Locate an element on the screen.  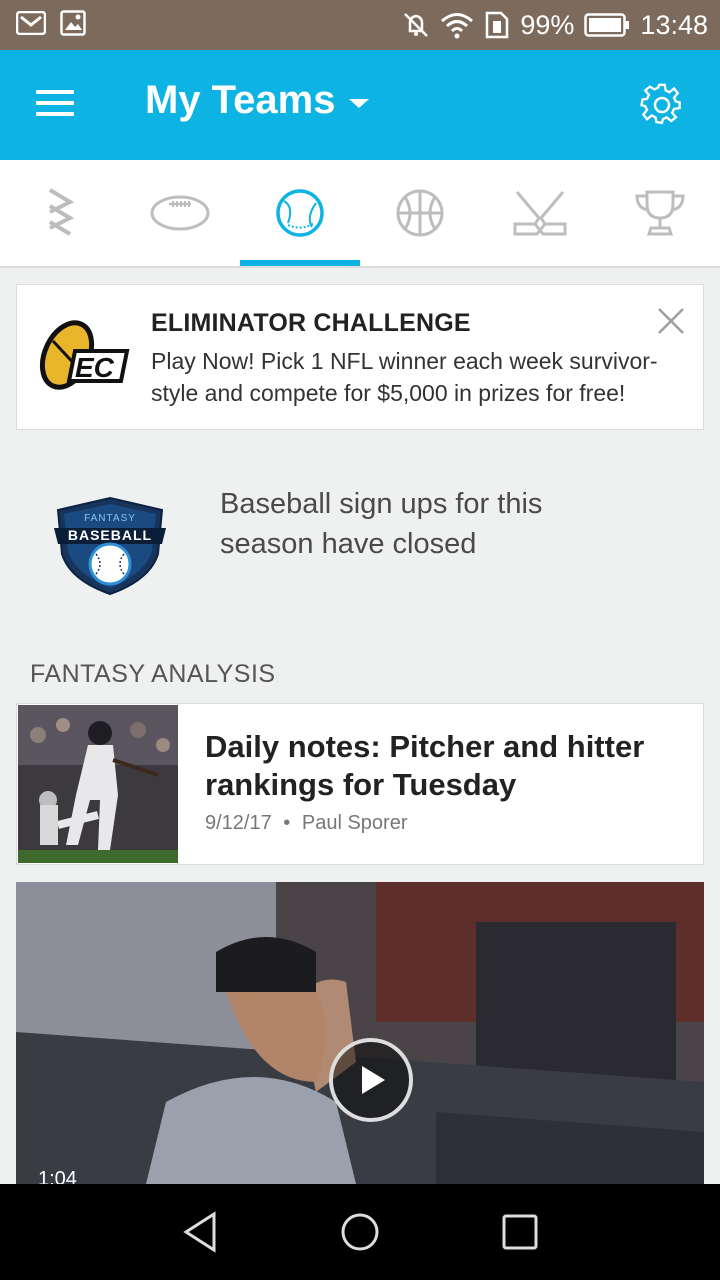
home-button is located at coordinates (360, 1232).